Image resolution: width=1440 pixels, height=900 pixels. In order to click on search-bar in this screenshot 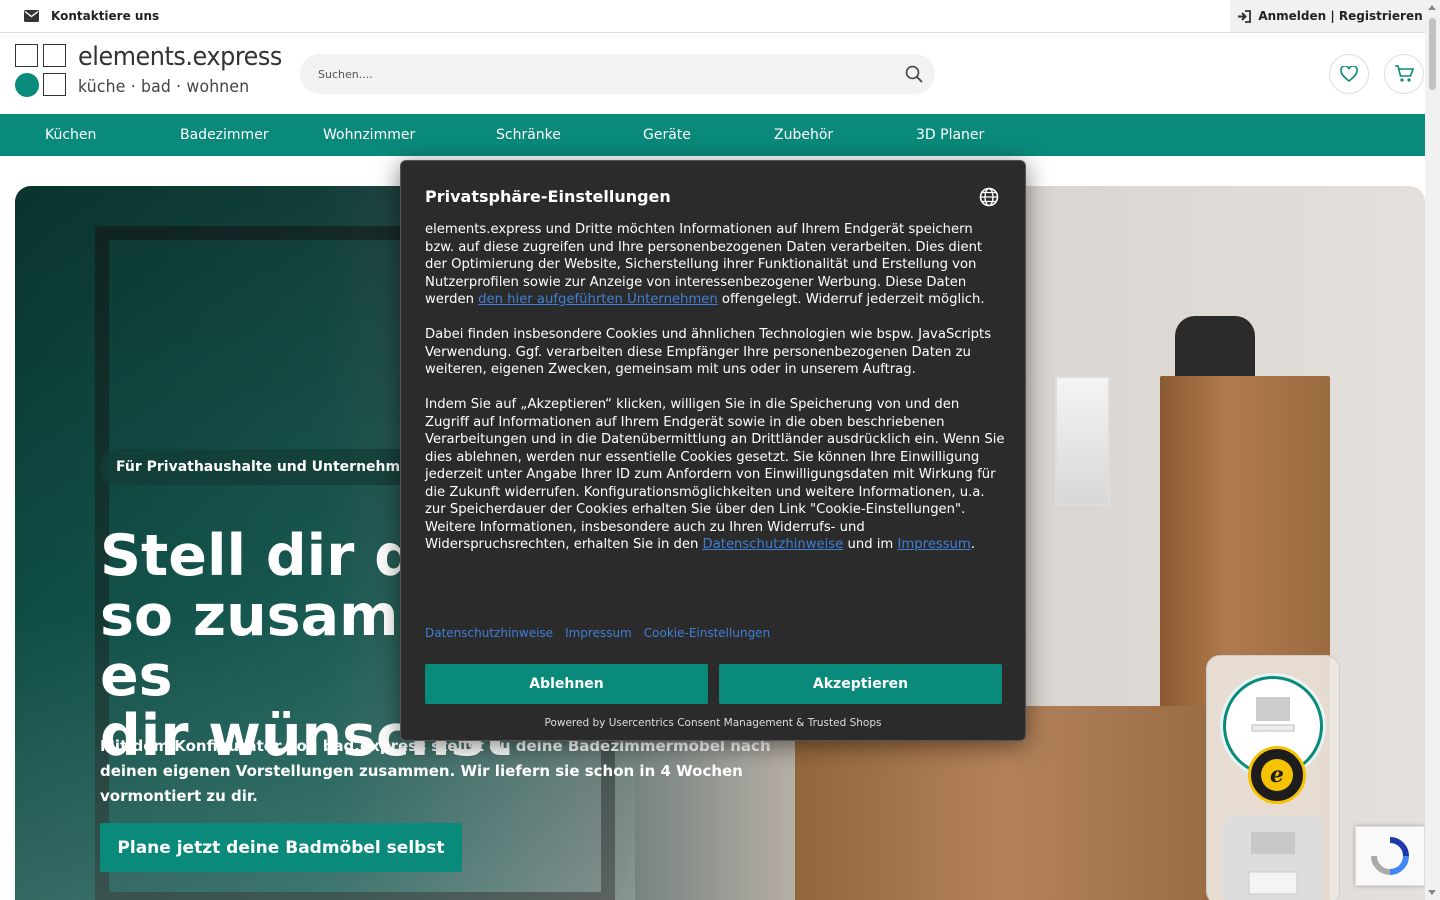, I will do `click(617, 74)`.